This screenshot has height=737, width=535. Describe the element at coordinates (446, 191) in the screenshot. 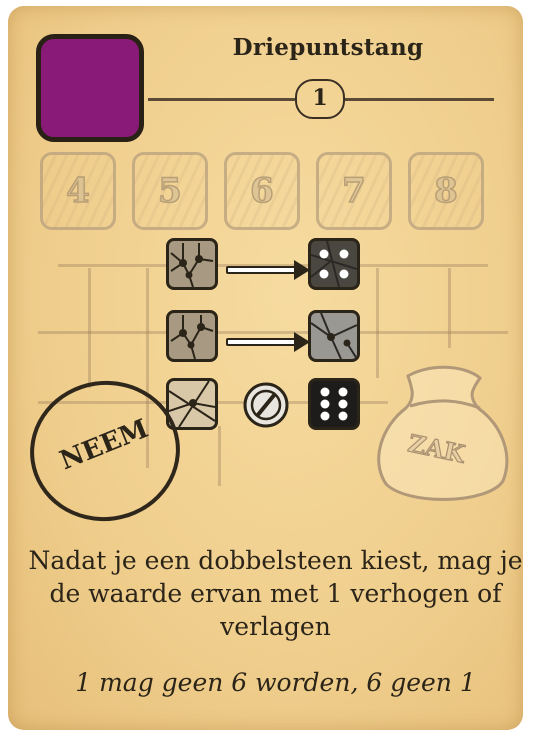

I see `number-box: 8` at that location.